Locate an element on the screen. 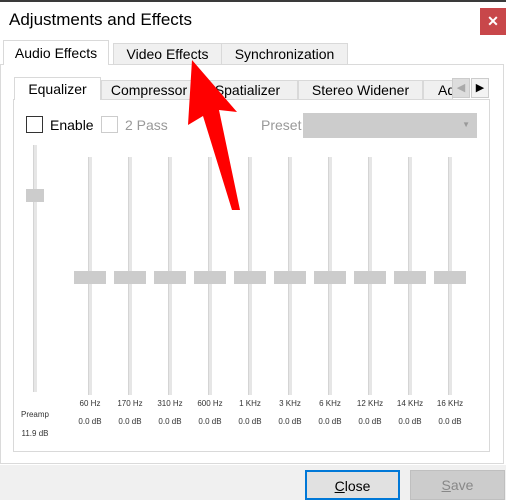 The image size is (506, 500). red-arrow-shape is located at coordinates (214, 135).